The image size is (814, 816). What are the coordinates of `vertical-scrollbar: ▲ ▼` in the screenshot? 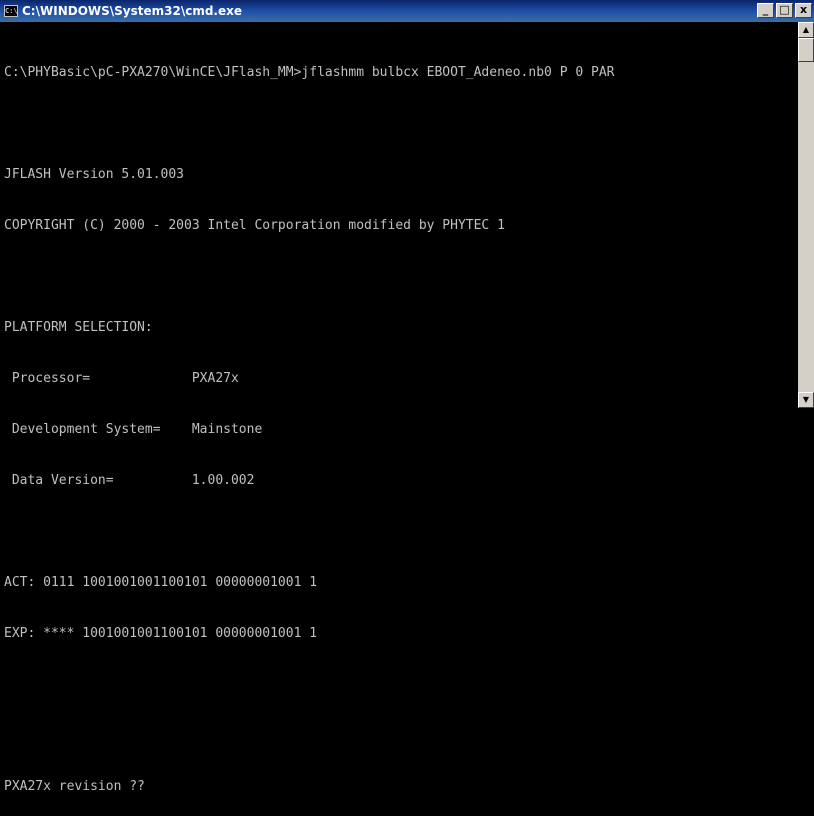 It's located at (806, 215).